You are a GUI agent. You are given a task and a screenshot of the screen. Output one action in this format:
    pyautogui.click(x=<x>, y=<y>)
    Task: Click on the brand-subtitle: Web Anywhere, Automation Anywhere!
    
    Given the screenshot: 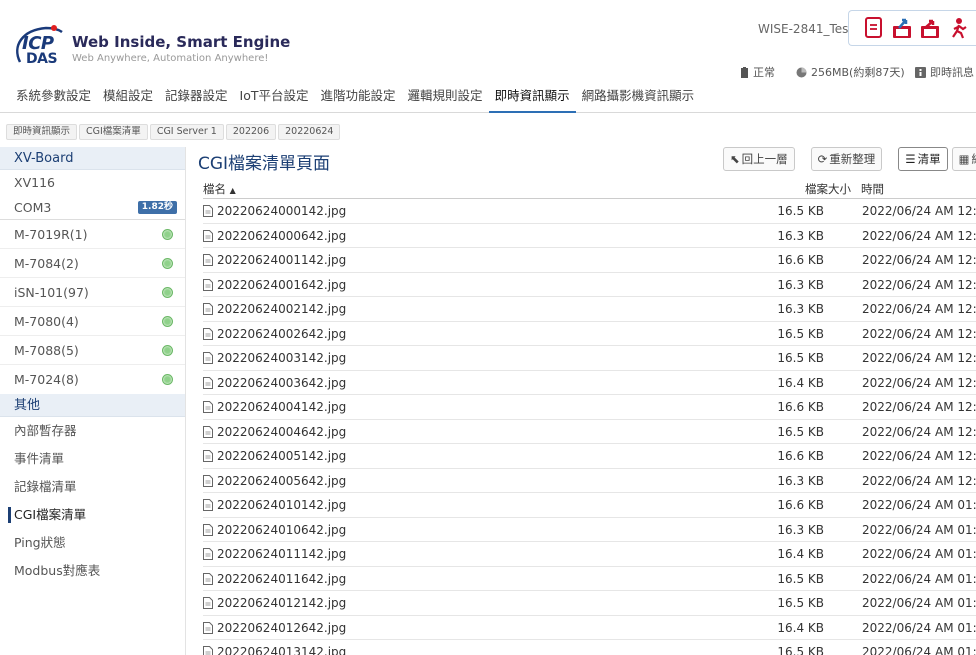 What is the action you would take?
    pyautogui.click(x=170, y=58)
    